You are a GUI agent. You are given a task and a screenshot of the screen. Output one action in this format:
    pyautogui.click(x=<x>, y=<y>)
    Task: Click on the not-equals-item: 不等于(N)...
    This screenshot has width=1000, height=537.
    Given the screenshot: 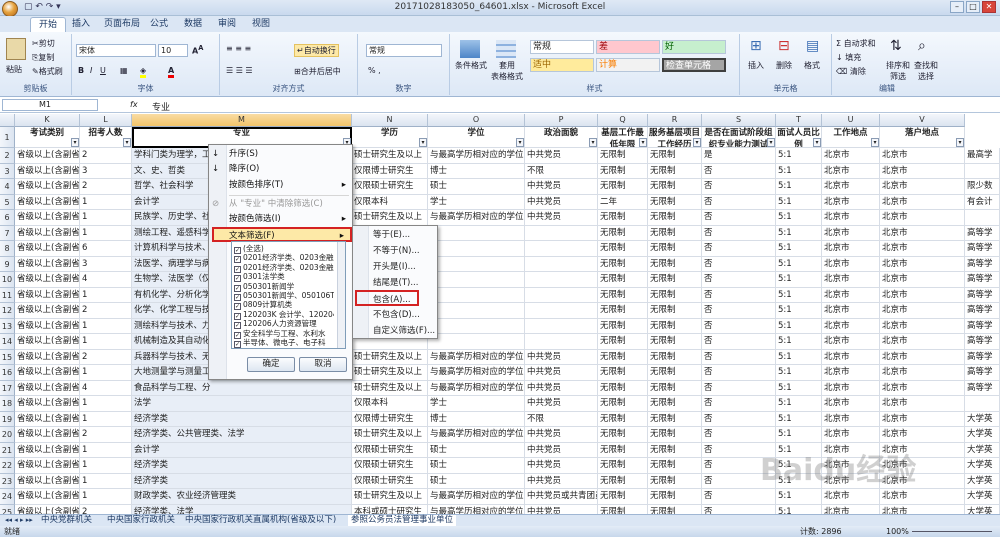 What is the action you would take?
    pyautogui.click(x=395, y=251)
    